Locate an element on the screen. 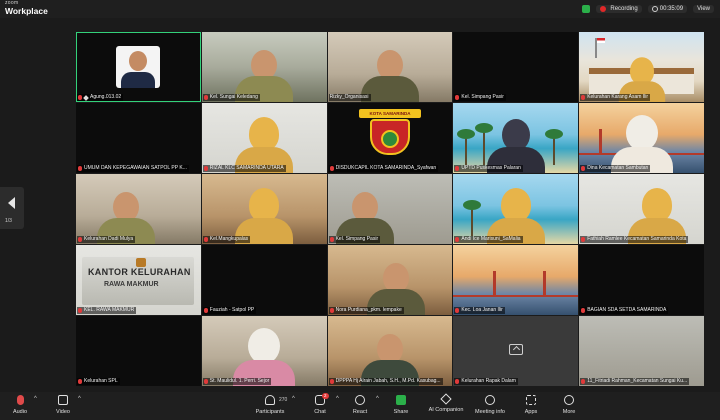  zoom-workplace-logo: zoom Workplace is located at coordinates (26, 8).